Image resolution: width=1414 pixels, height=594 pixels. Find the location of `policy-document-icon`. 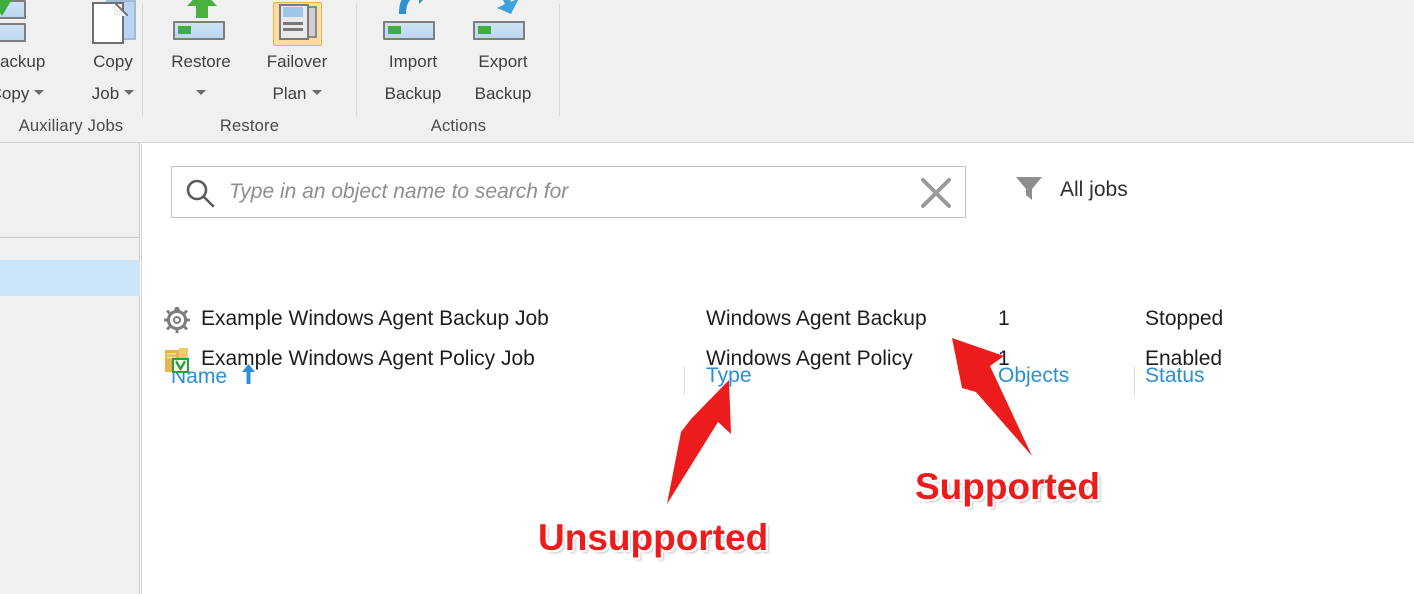

policy-document-icon is located at coordinates (177, 360).